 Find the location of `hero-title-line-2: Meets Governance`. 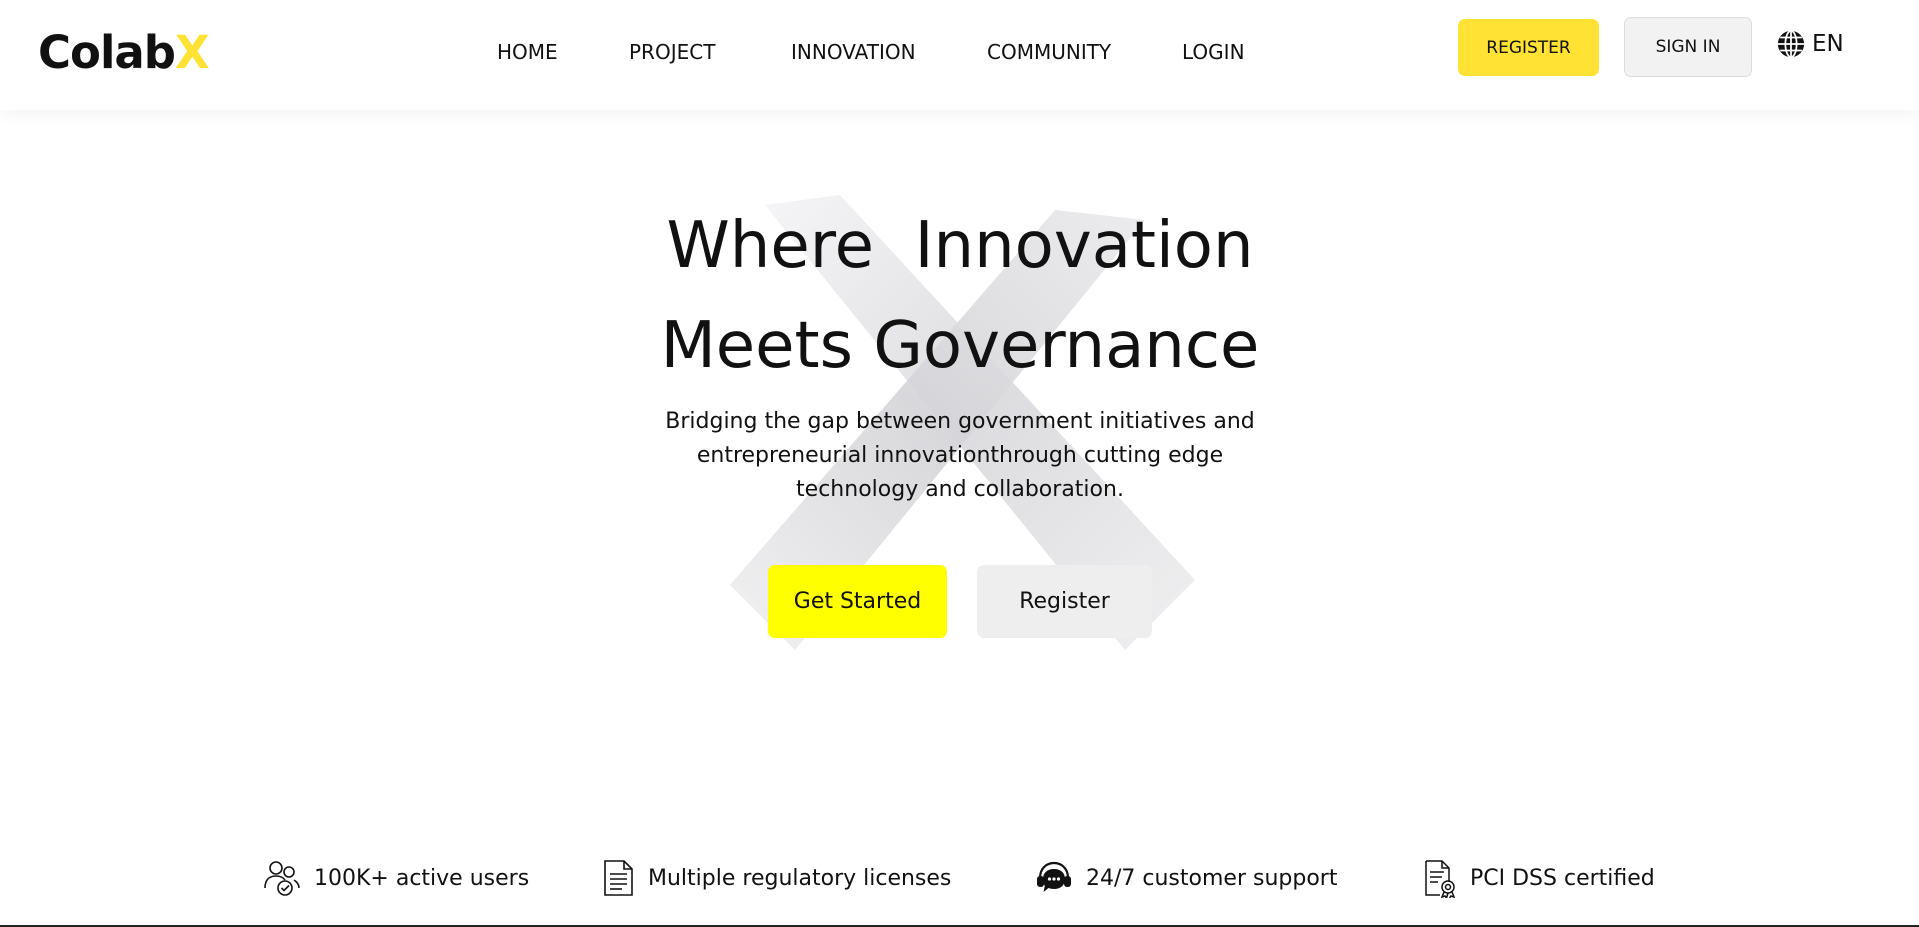

hero-title-line-2: Meets Governance is located at coordinates (960, 346).